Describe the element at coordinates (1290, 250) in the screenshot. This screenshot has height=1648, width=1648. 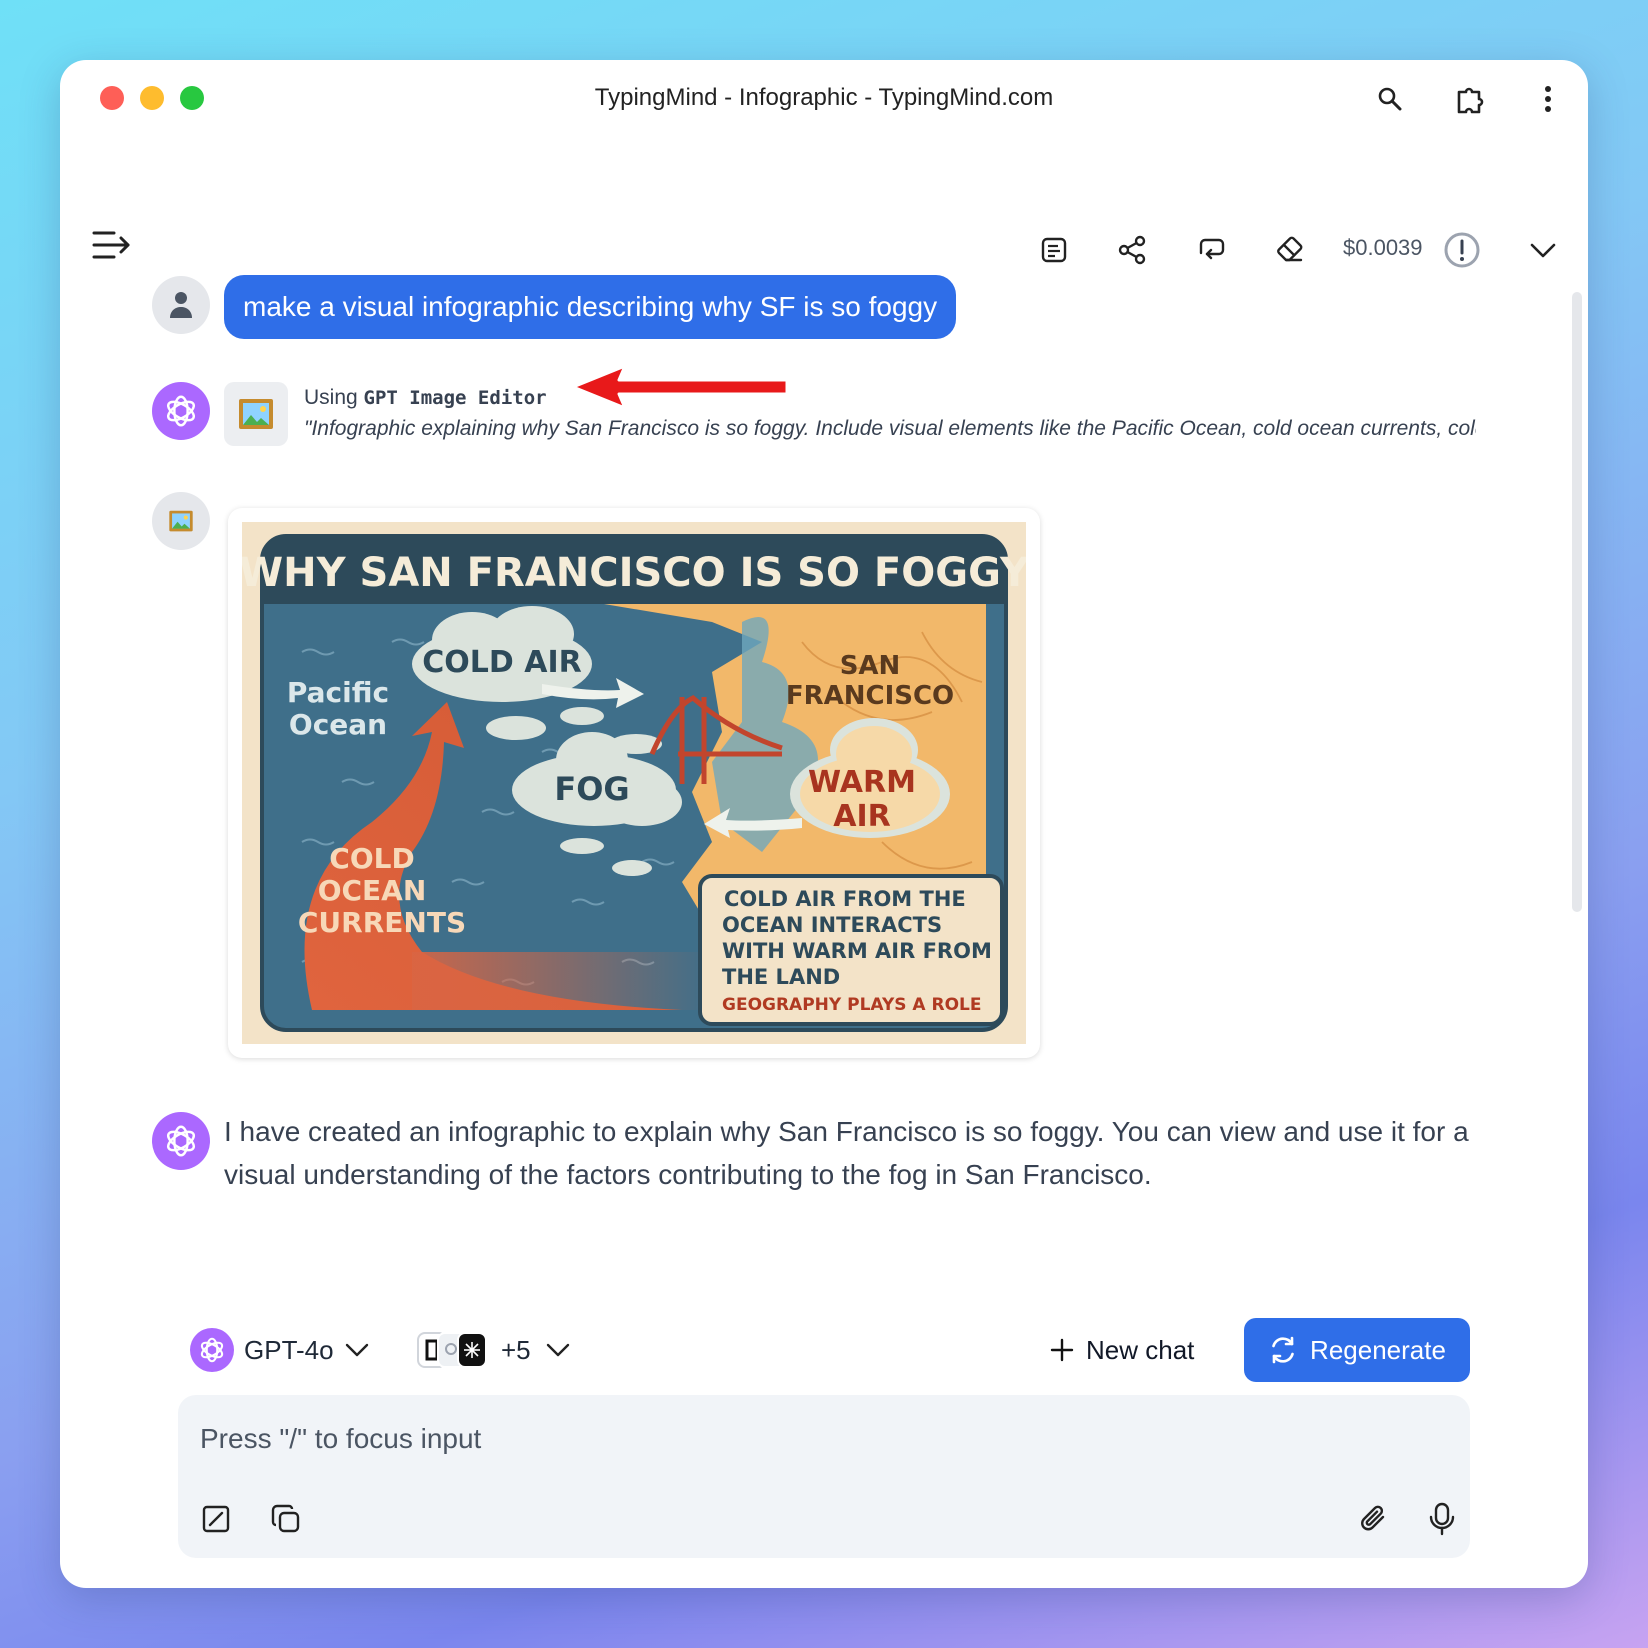
I see `eraser-icon` at that location.